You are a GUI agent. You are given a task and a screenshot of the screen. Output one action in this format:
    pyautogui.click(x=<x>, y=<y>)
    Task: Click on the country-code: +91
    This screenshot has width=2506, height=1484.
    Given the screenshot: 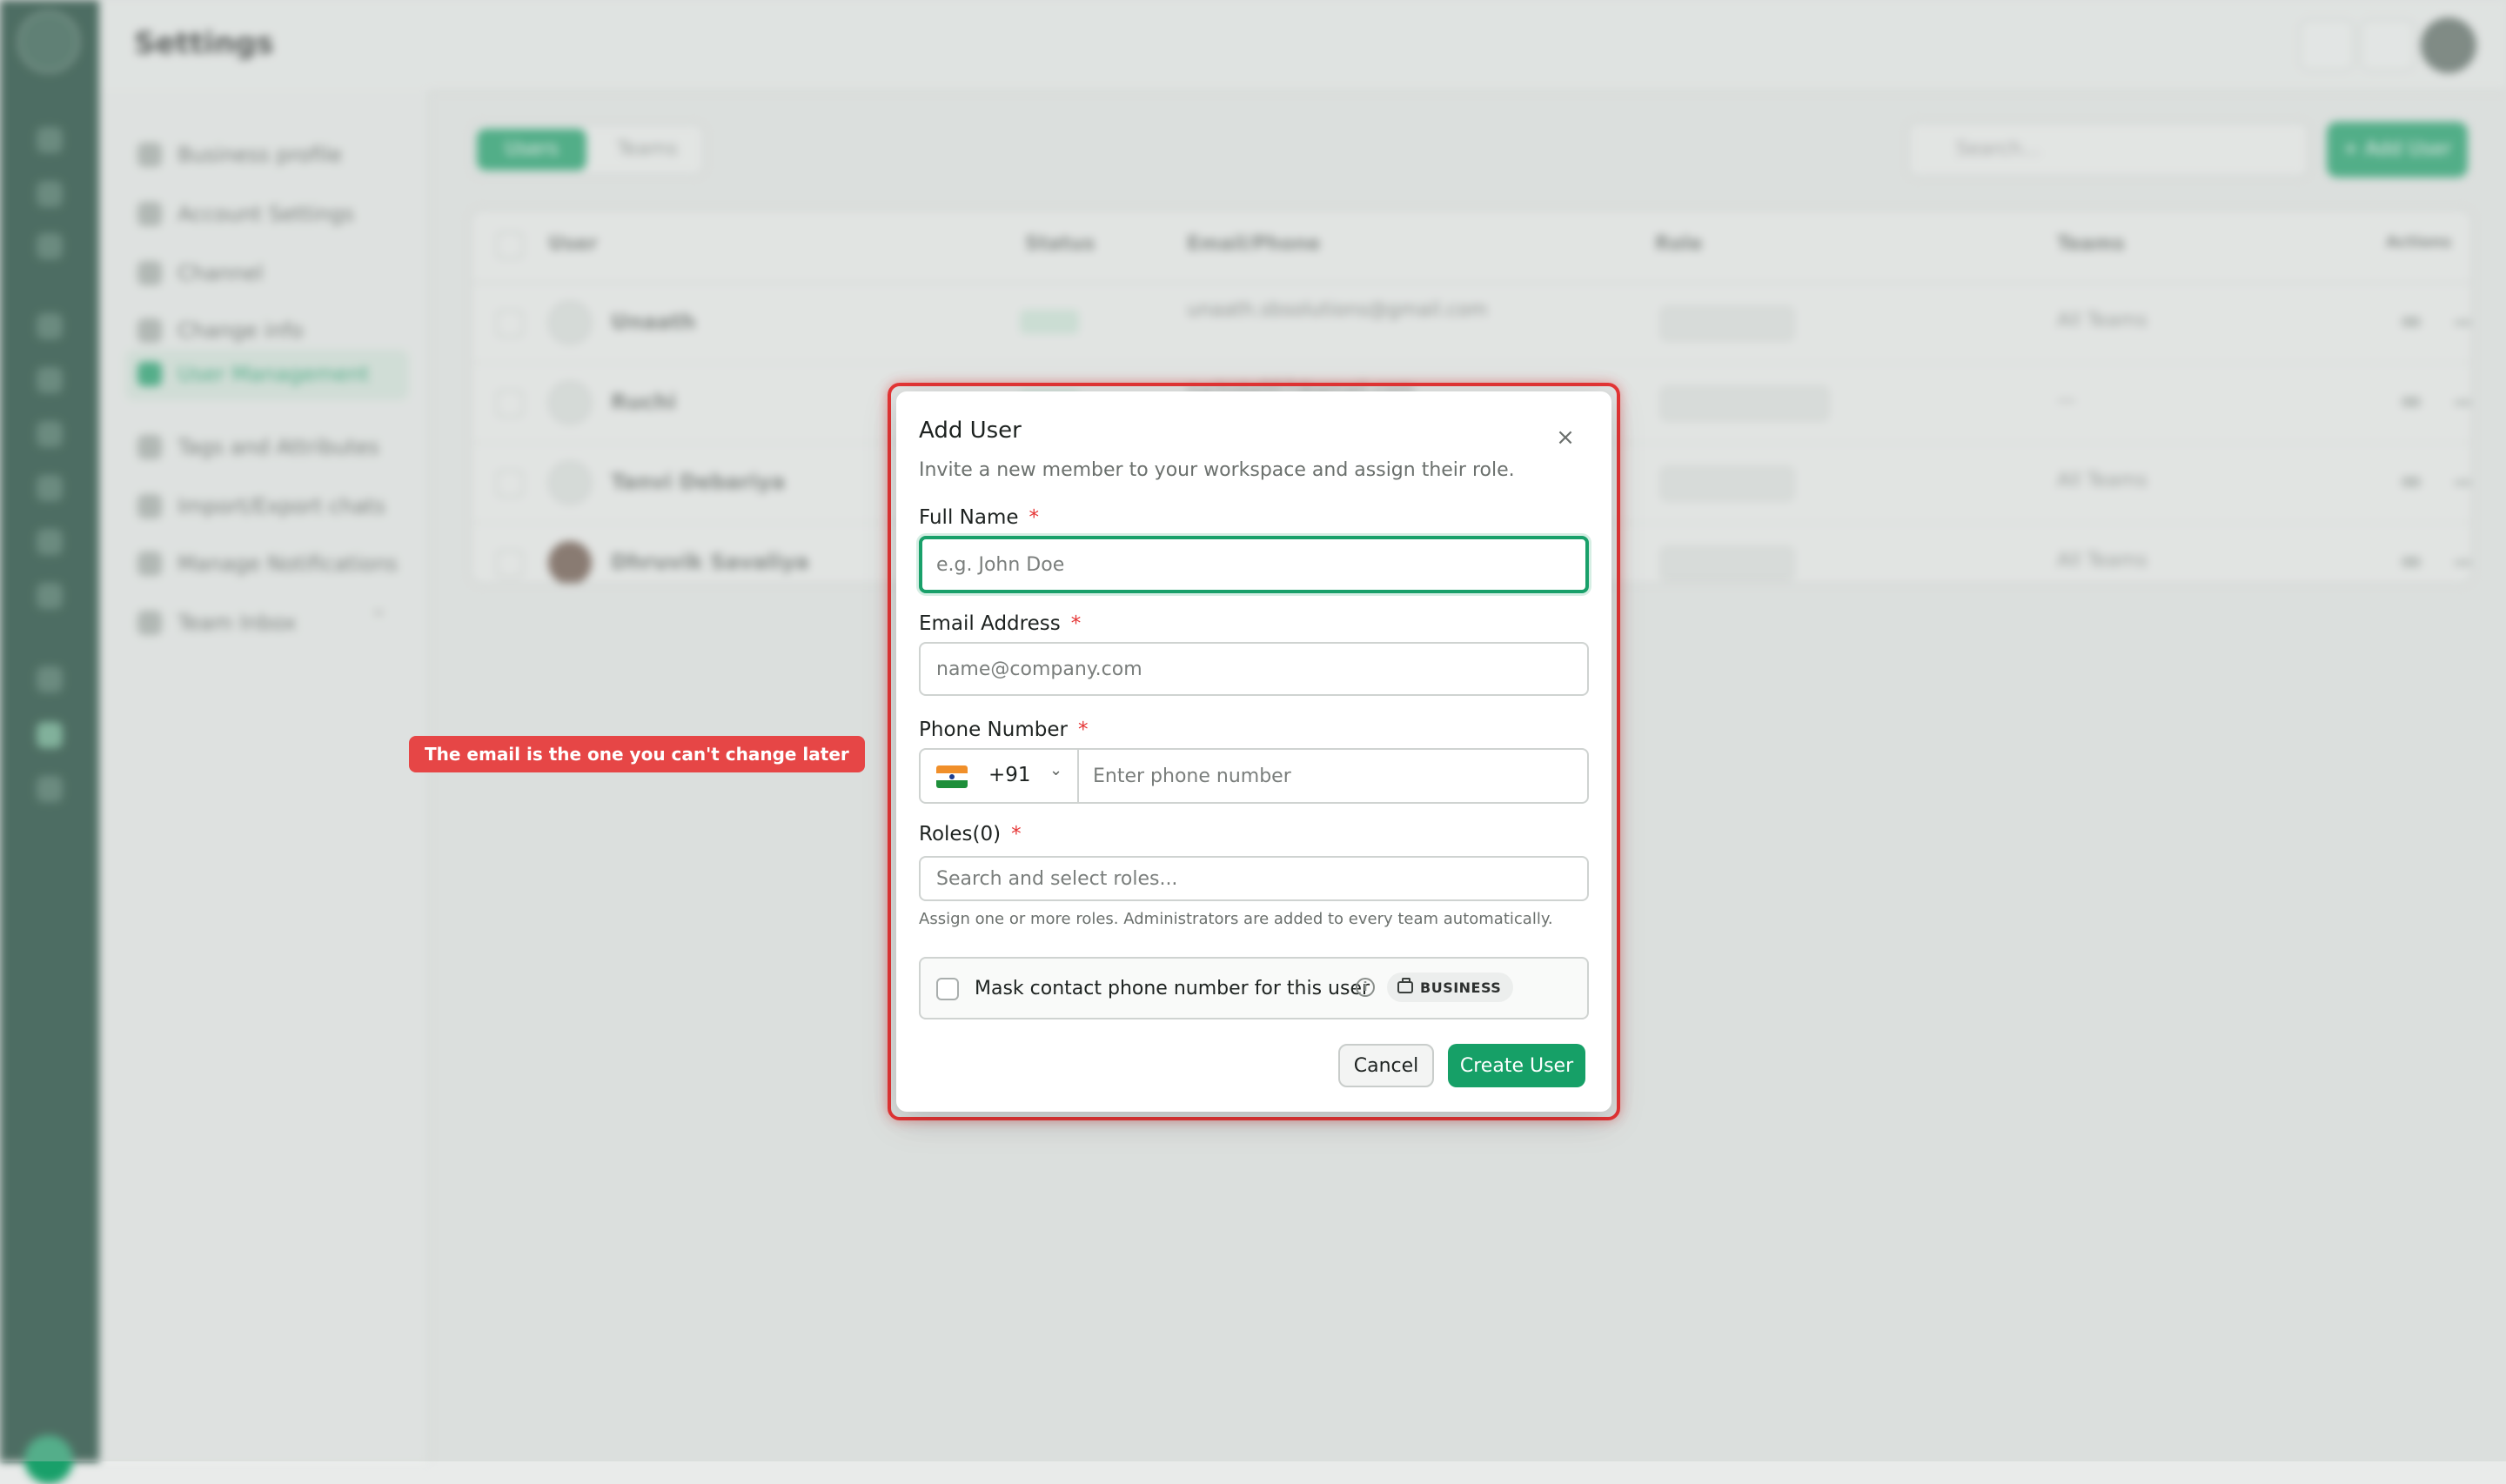 What is the action you would take?
    pyautogui.click(x=1010, y=775)
    